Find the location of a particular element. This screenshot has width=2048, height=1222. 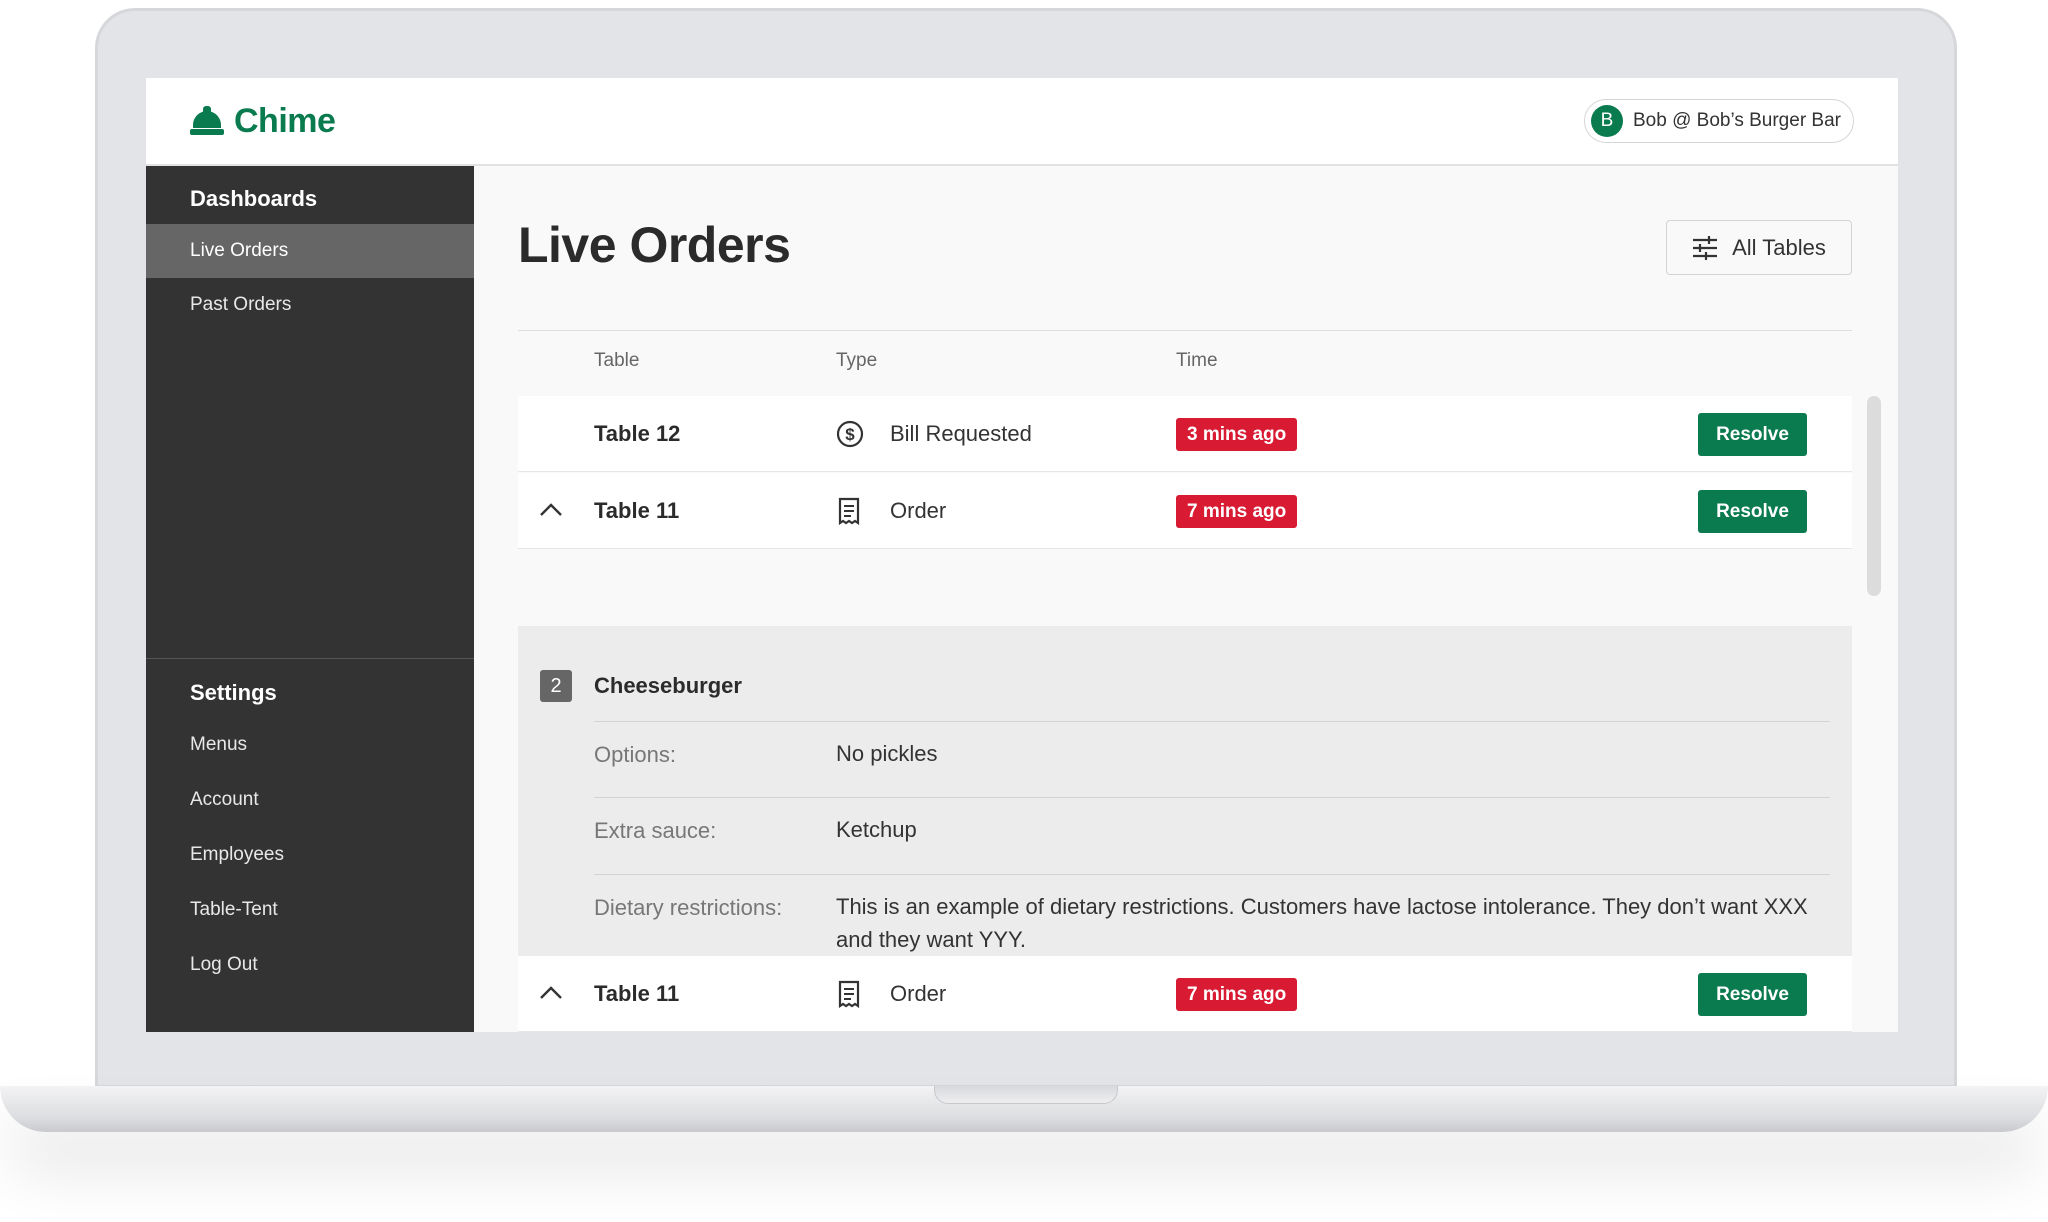

page-title: Live Orders is located at coordinates (654, 245).